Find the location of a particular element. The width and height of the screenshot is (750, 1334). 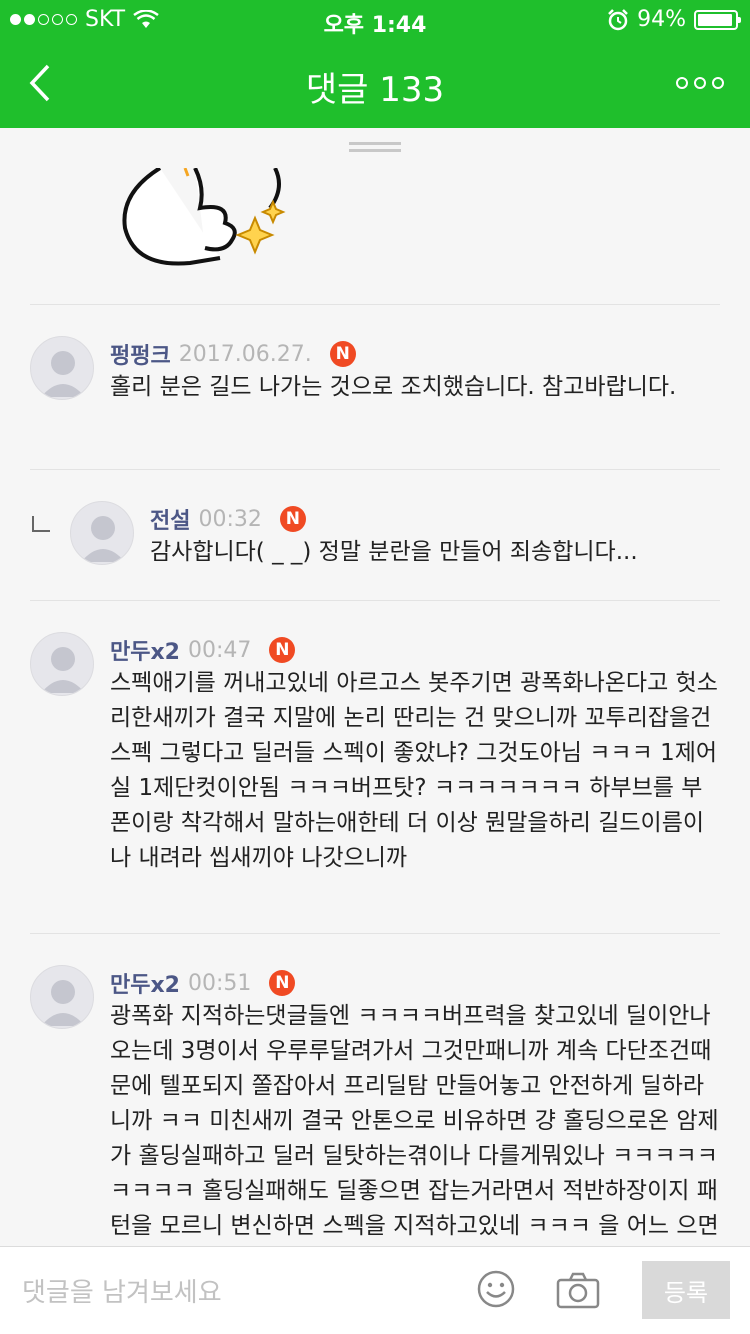

comment-meta: 만두x2 00:51 N is located at coordinates (203, 983).